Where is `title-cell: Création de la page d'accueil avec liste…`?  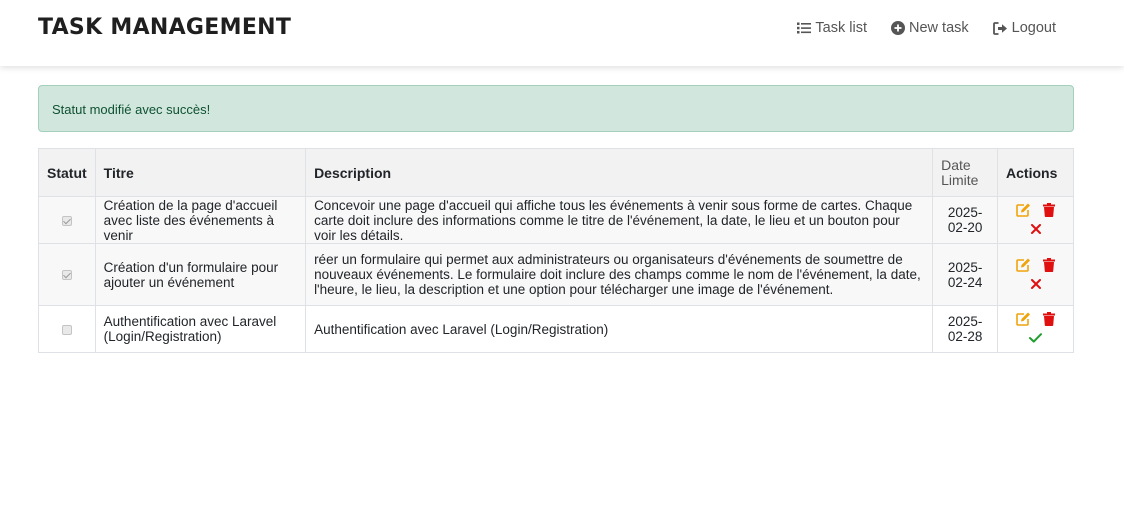 title-cell: Création de la page d'accueil avec liste… is located at coordinates (200, 220).